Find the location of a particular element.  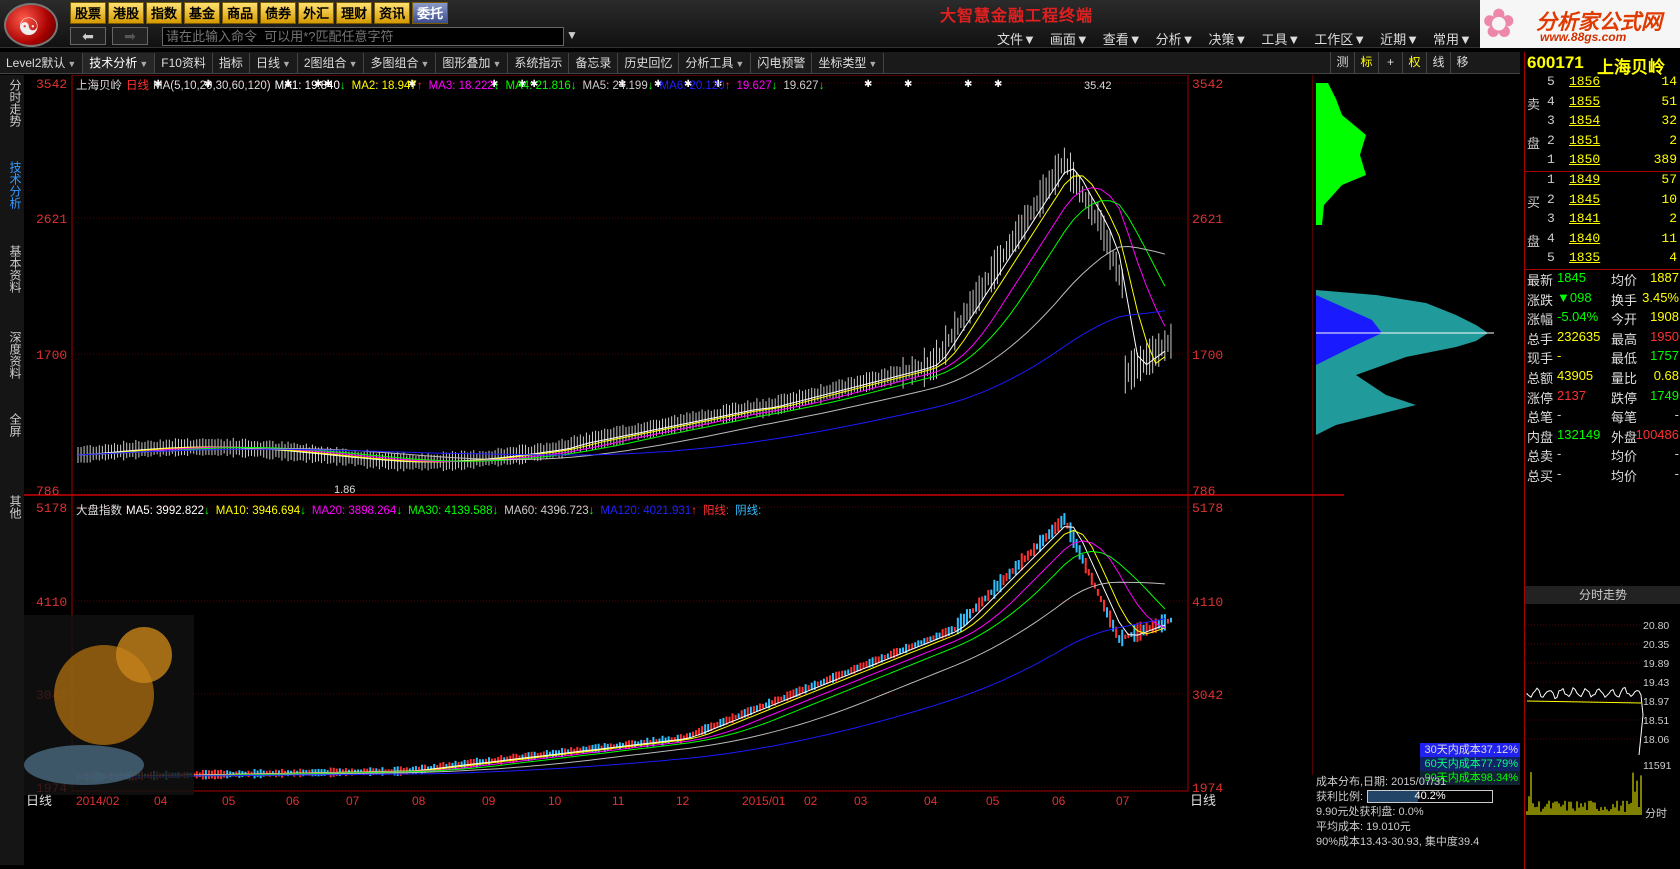

toolbar-button: 坐标类型 ▼ is located at coordinates (848, 62).